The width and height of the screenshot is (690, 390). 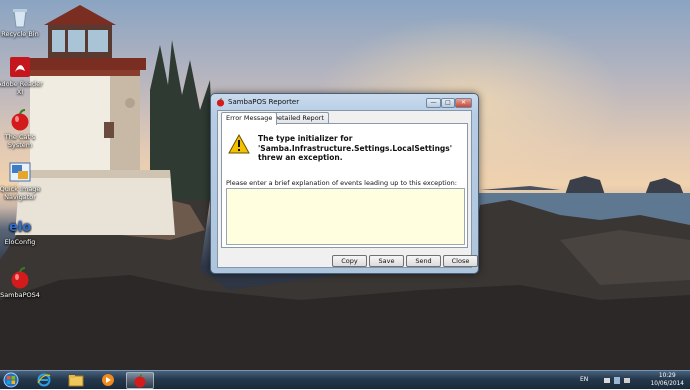 What do you see at coordinates (21, 88) in the screenshot?
I see `desktop-icon-label: Adobe Reader XI` at bounding box center [21, 88].